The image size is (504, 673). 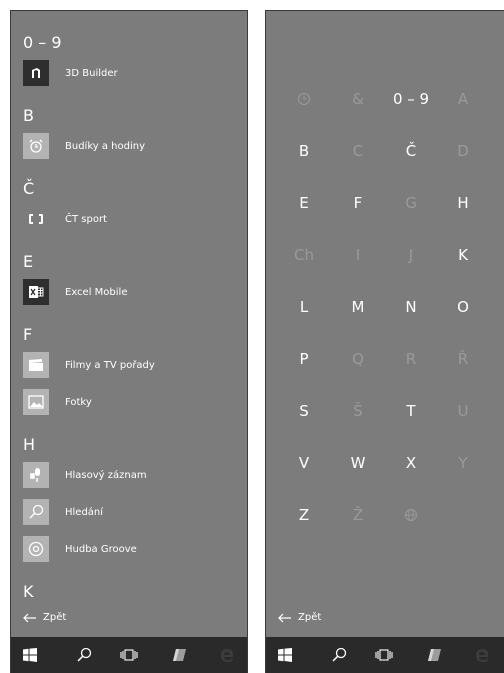 I want to click on app-item: Excel Mobile, so click(x=75, y=292).